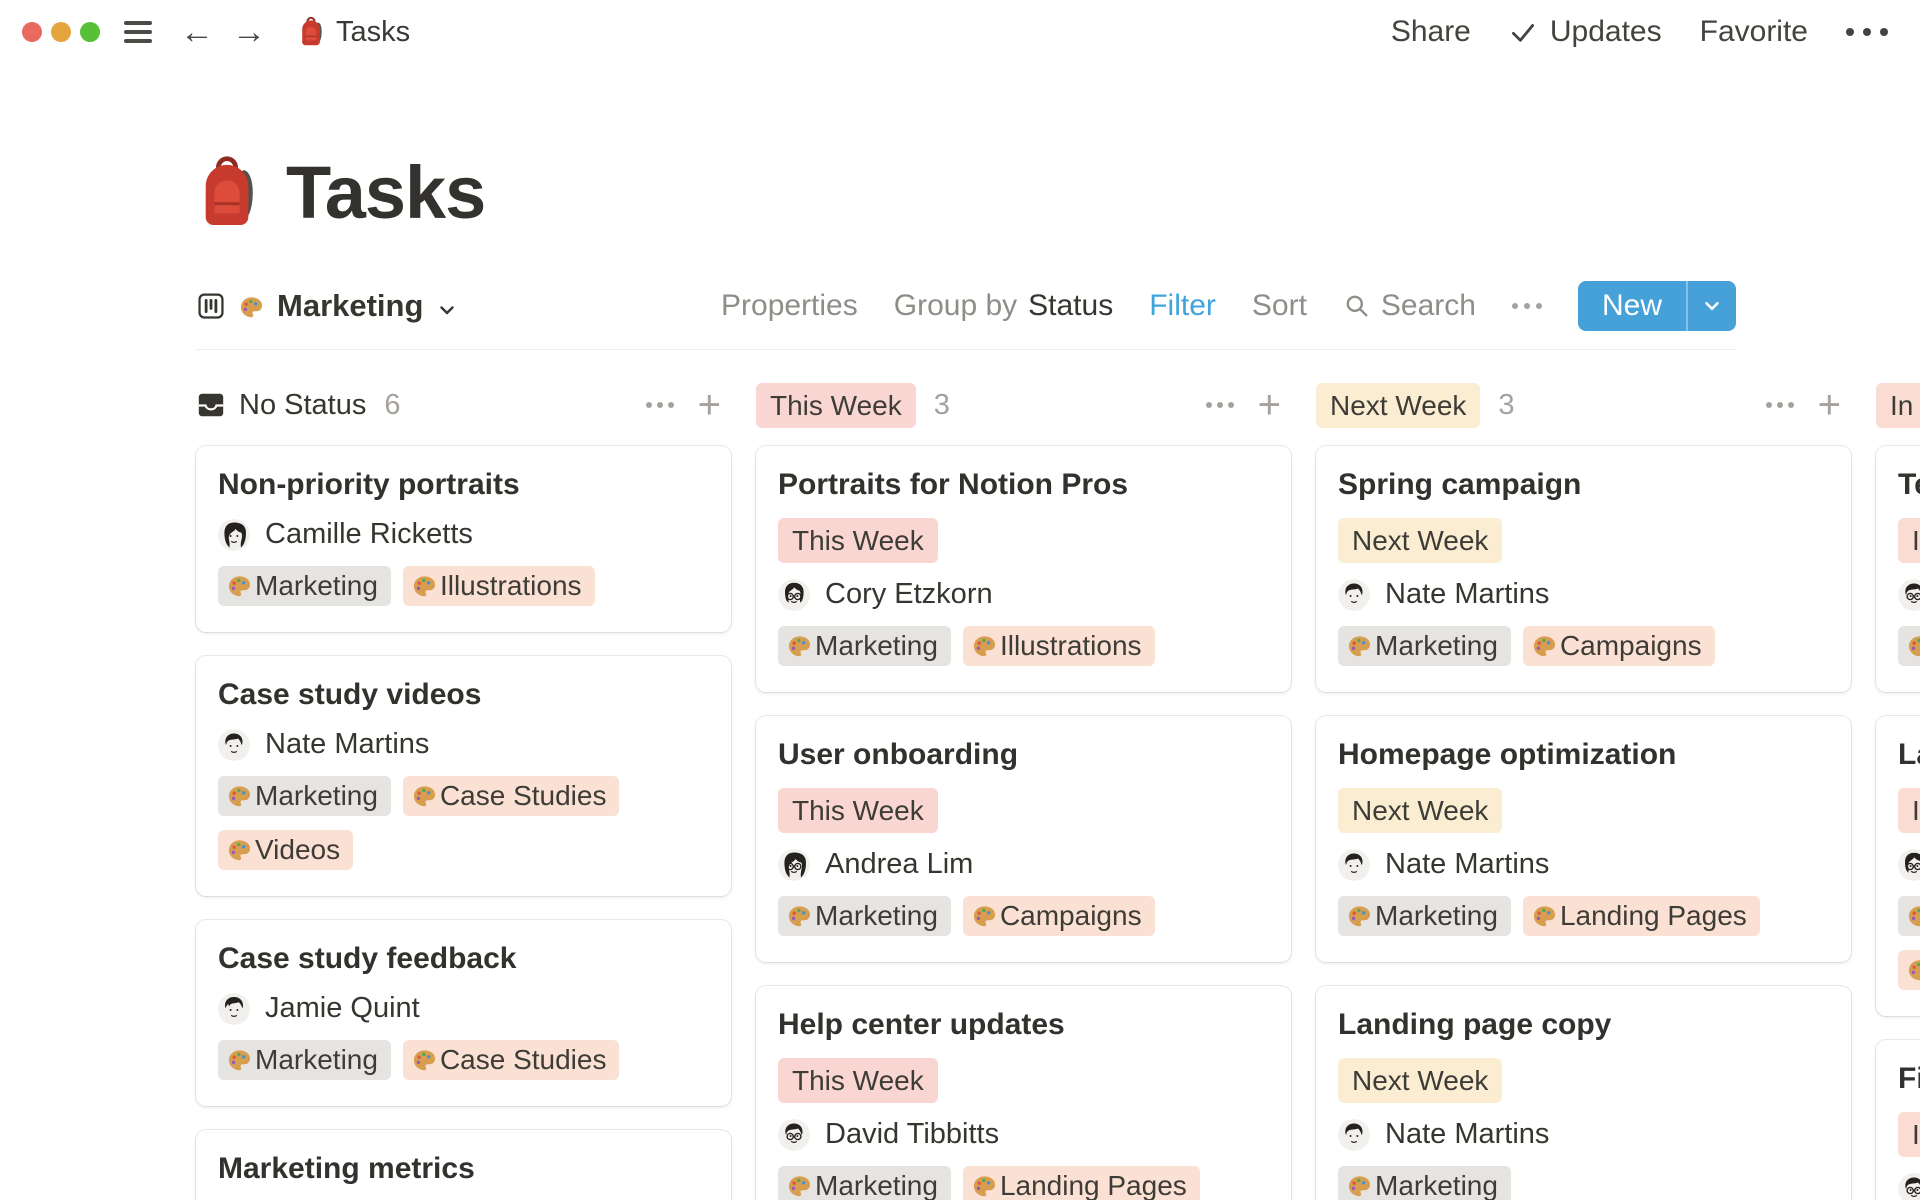 This screenshot has width=1920, height=1200. Describe the element at coordinates (511, 796) in the screenshot. I see `tag: Case Studies` at that location.